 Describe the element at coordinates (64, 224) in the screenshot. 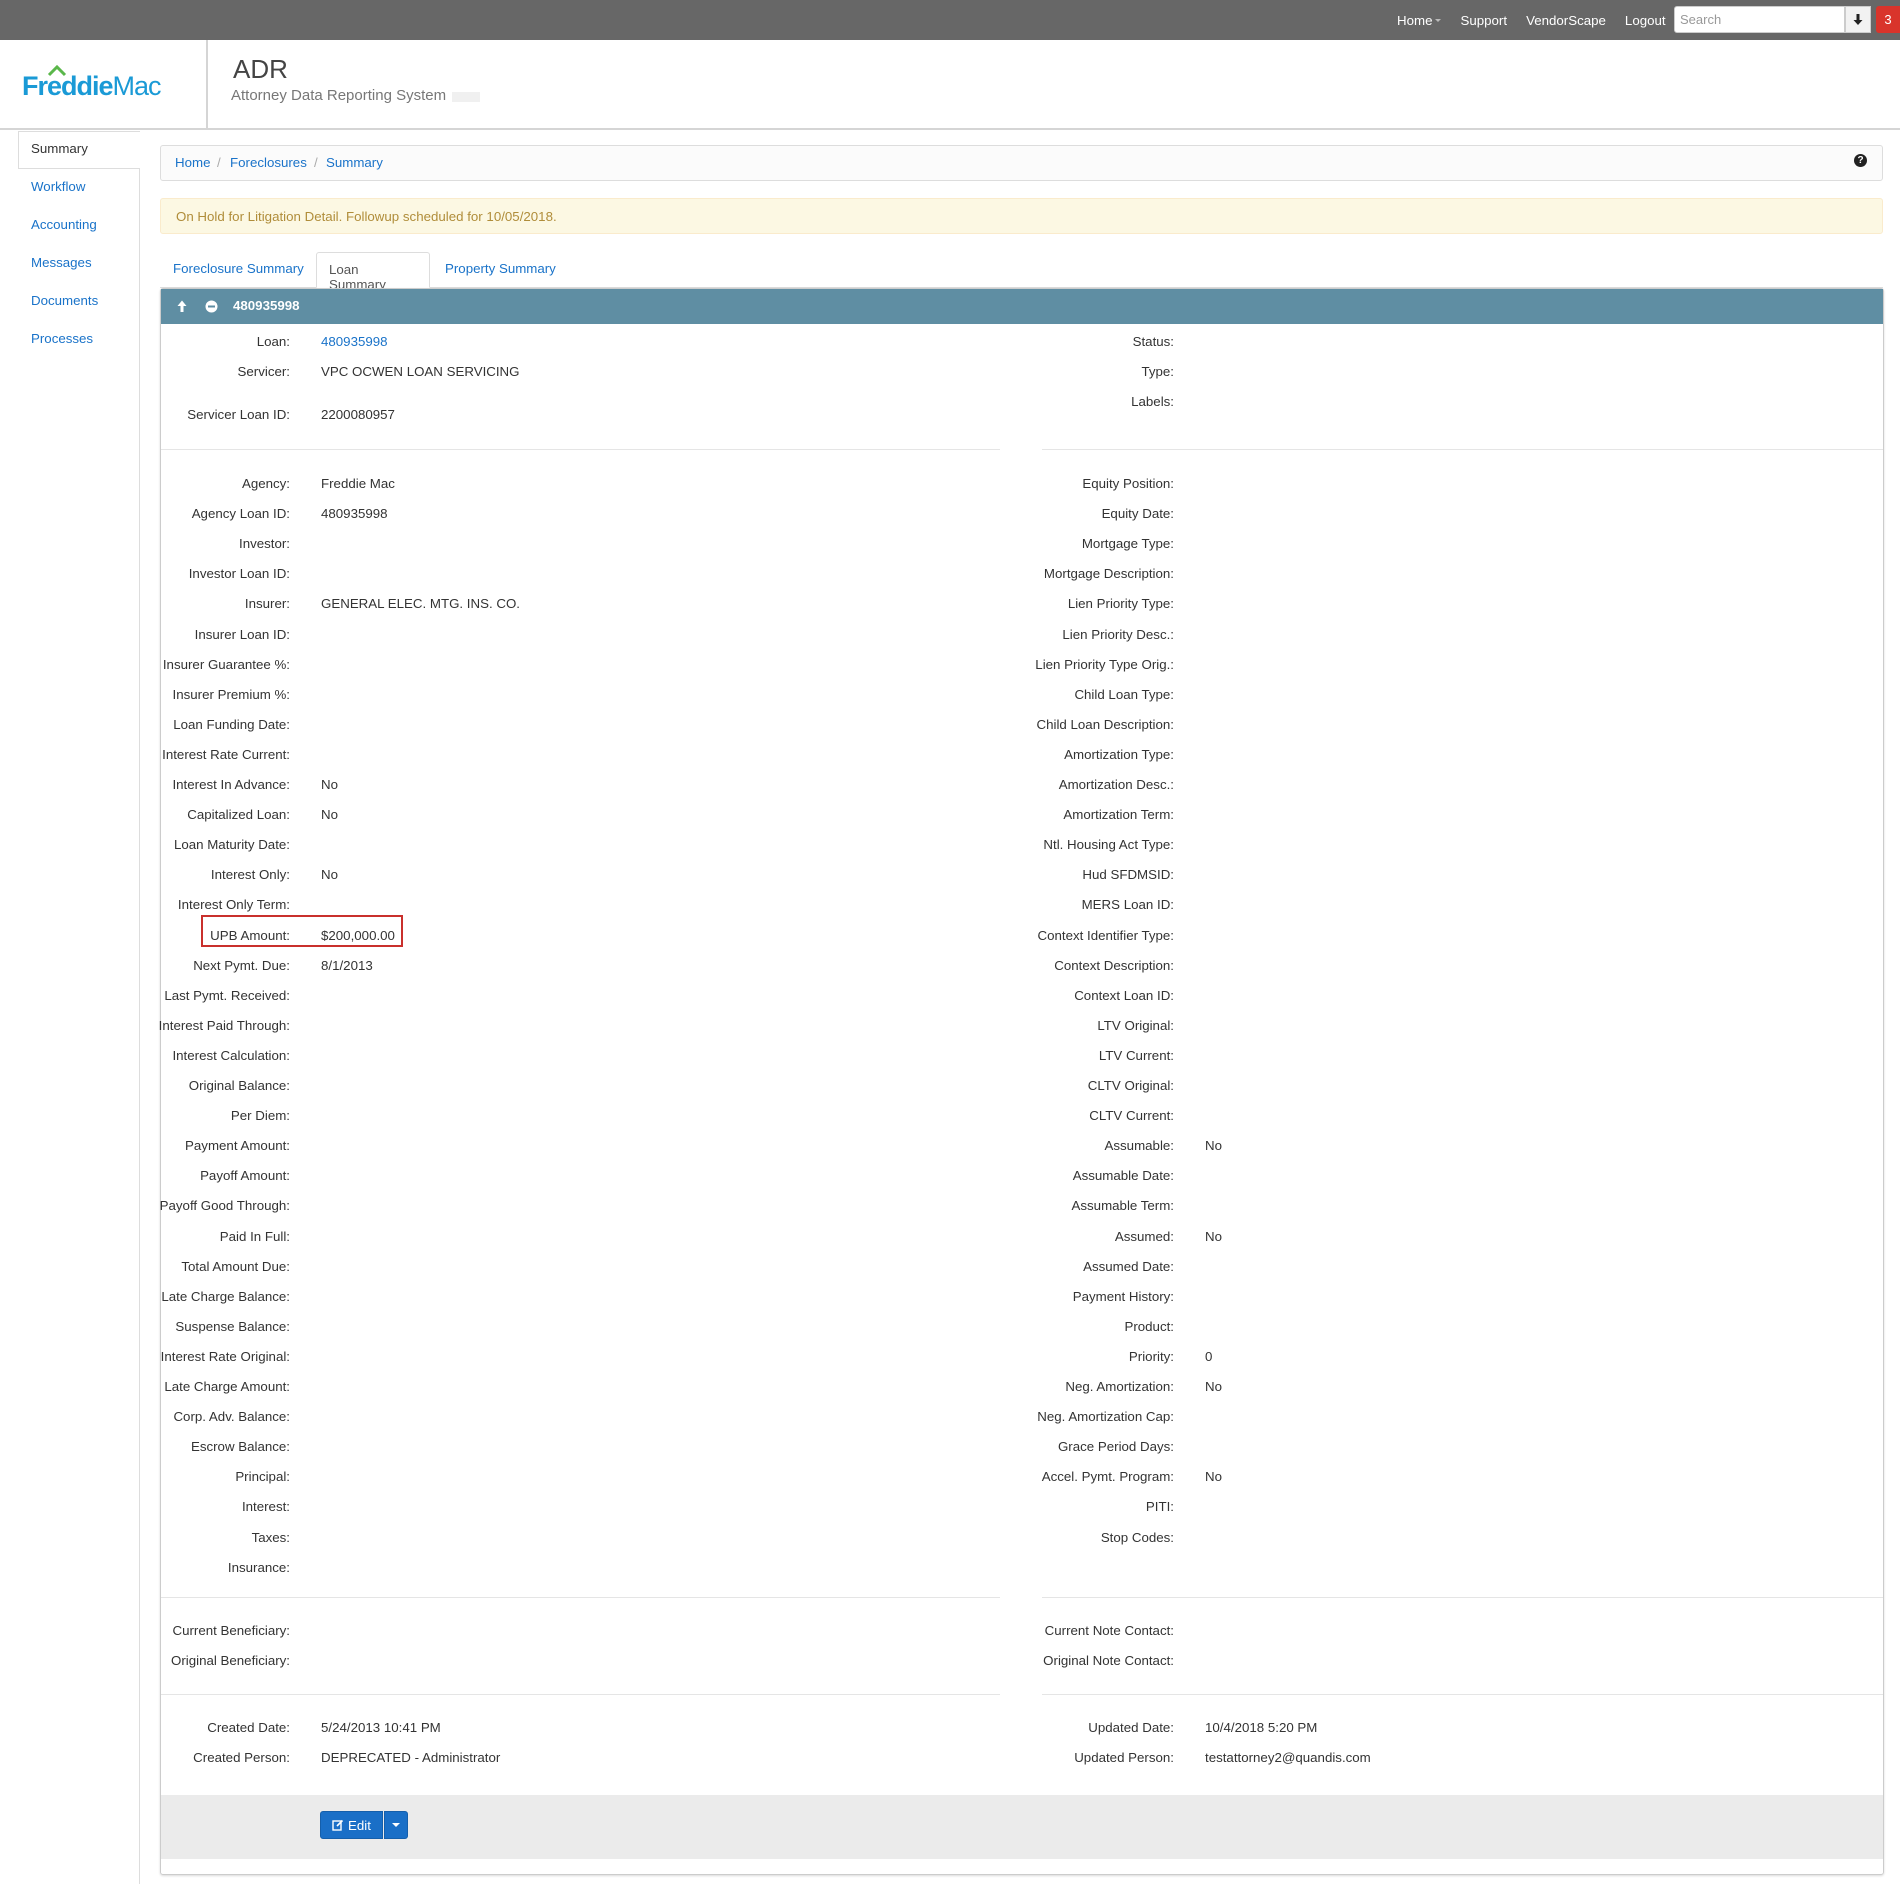

I see `sidebar-item-accounting: Accounting` at that location.